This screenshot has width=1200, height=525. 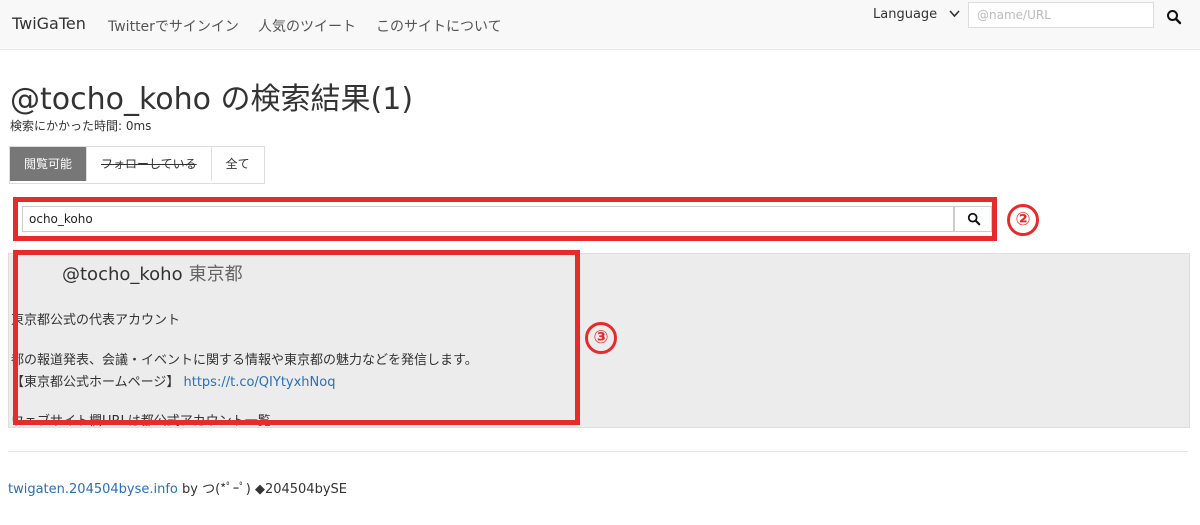 I want to click on nav-link-popular-tweets: 人気のツイート, so click(x=307, y=26).